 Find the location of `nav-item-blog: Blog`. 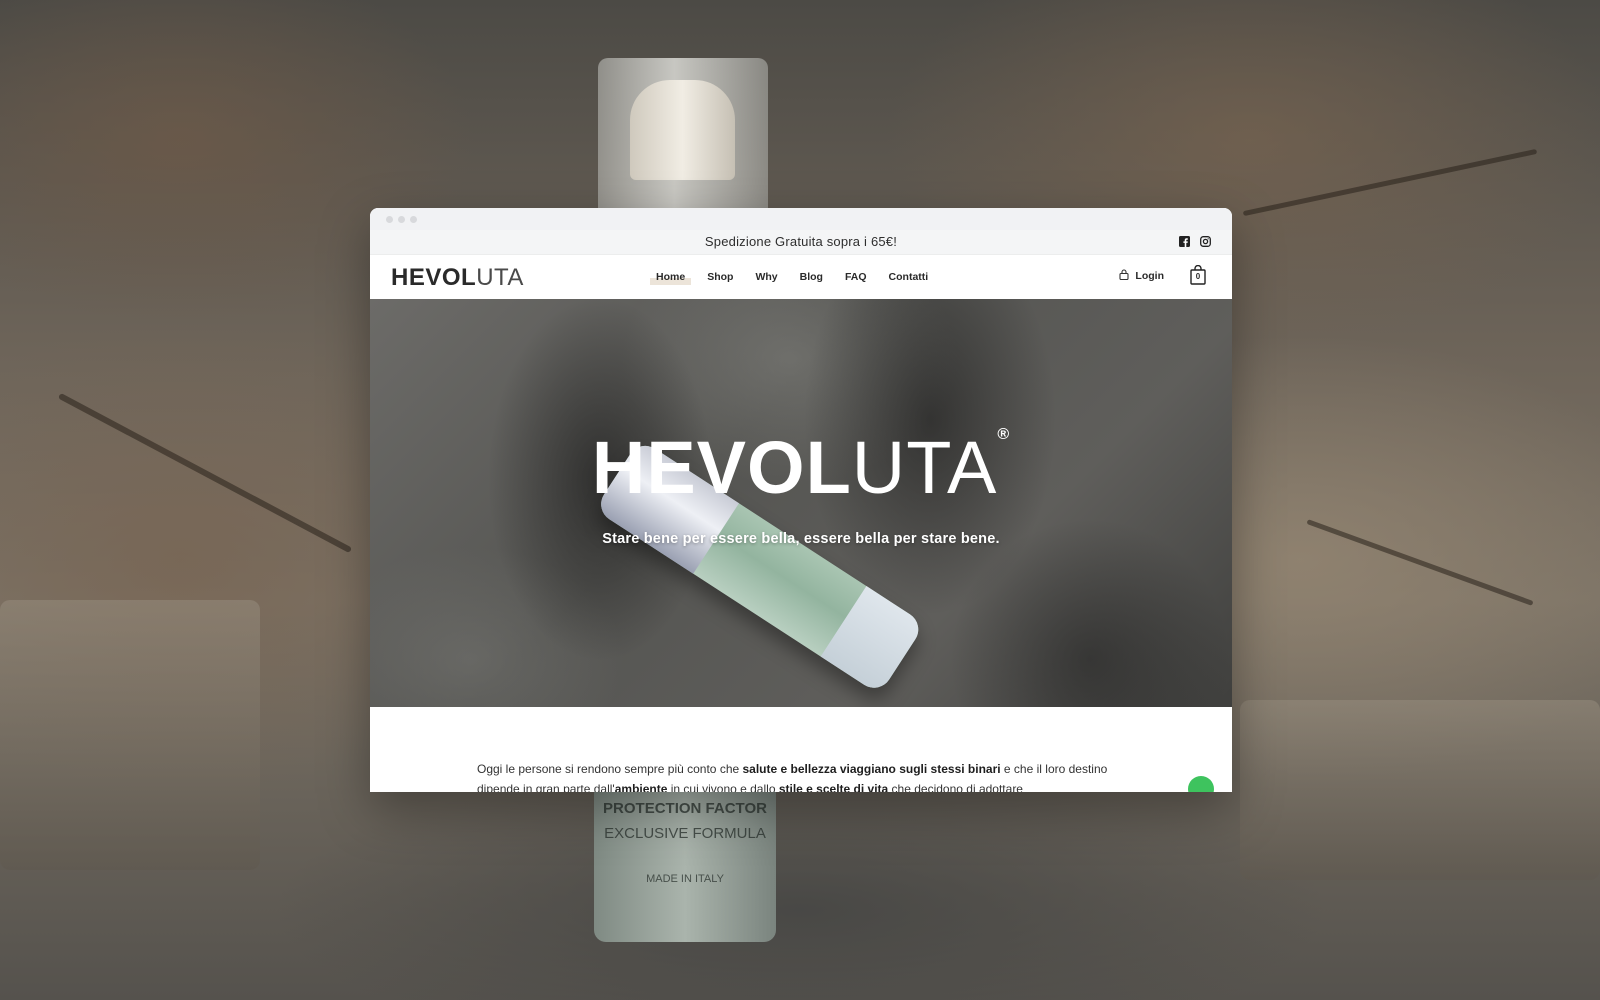

nav-item-blog: Blog is located at coordinates (811, 277).